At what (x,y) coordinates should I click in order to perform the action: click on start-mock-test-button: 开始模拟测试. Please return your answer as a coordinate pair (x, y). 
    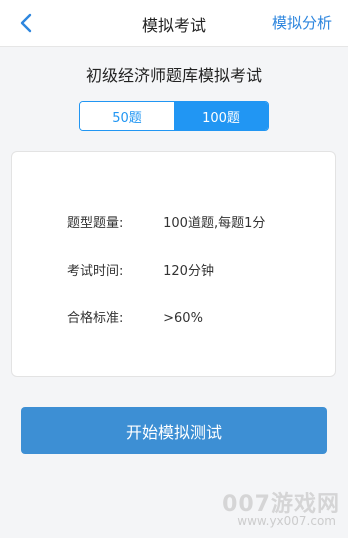
    Looking at the image, I should click on (174, 430).